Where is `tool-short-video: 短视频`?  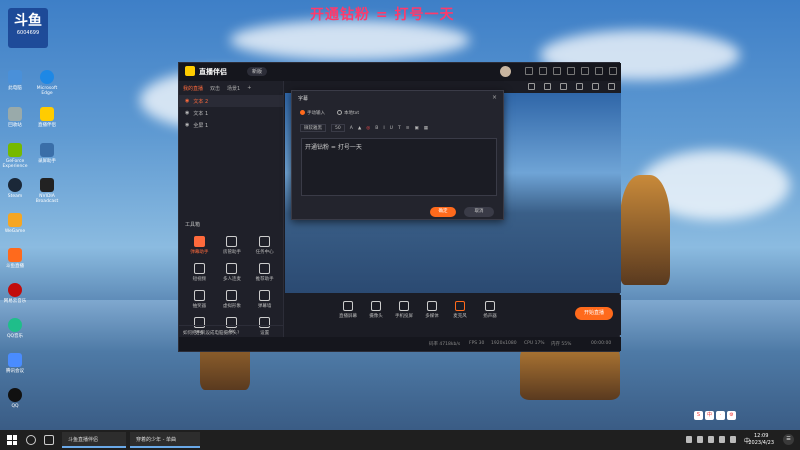 tool-short-video: 短视频 is located at coordinates (199, 272).